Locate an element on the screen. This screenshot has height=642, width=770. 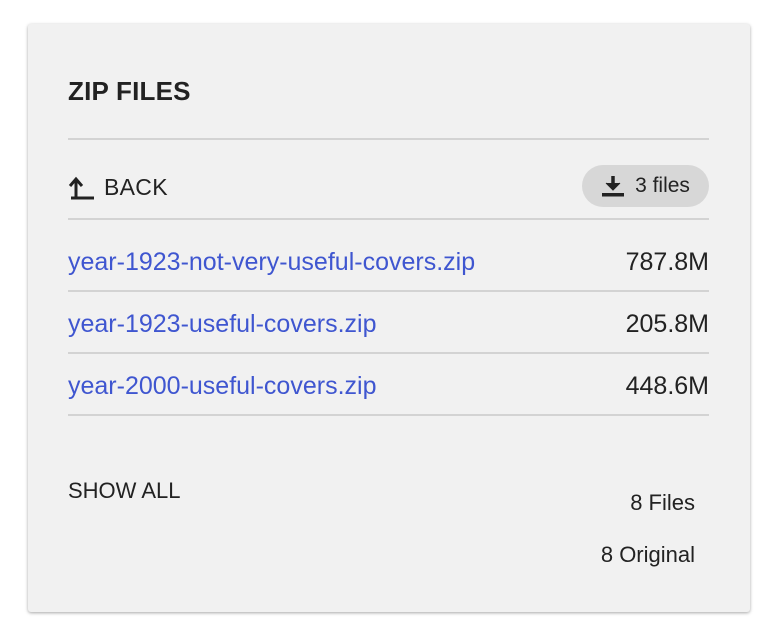
back-button: BACK is located at coordinates (118, 187).